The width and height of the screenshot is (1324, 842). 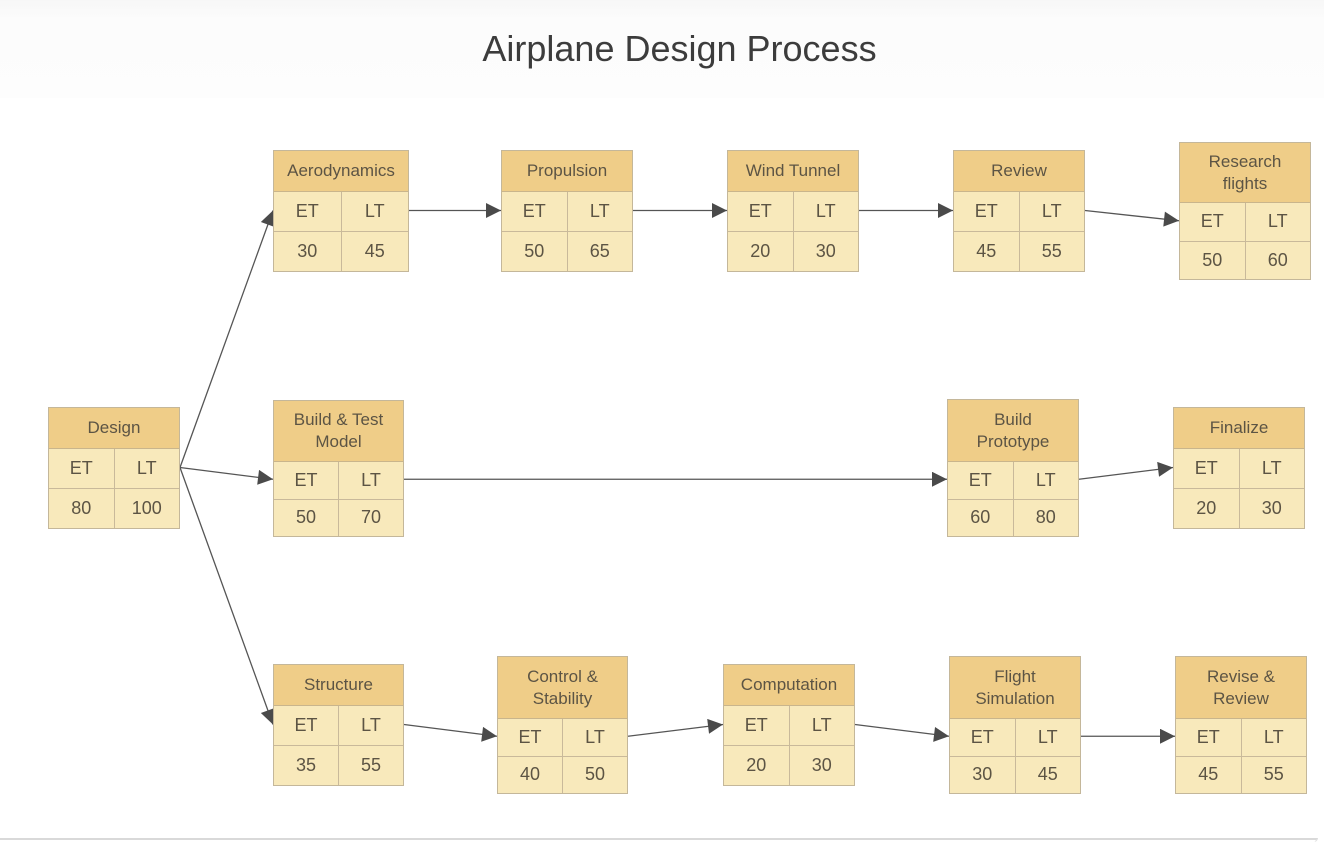 I want to click on lt-value: 70, so click(x=370, y=517).